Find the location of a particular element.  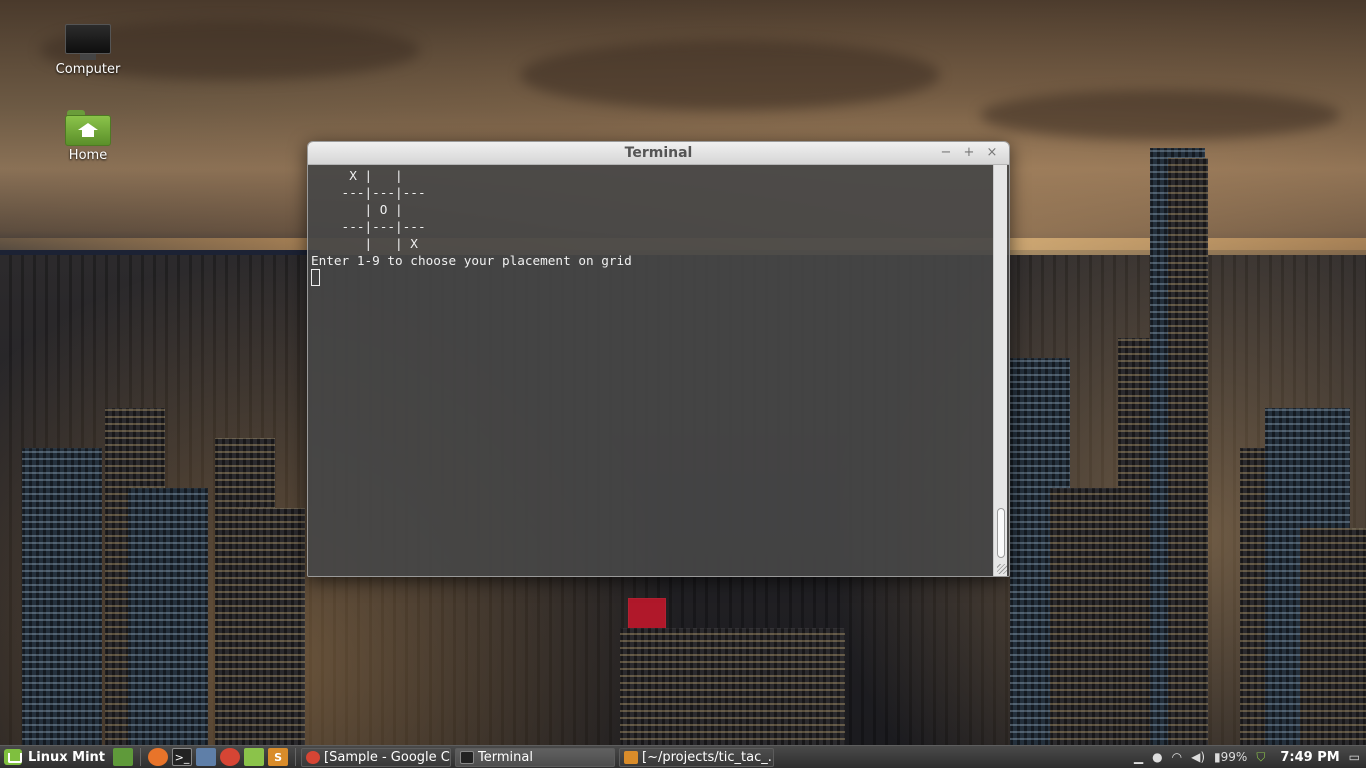

workspace-switcher-icon: ▭ is located at coordinates (1354, 757).